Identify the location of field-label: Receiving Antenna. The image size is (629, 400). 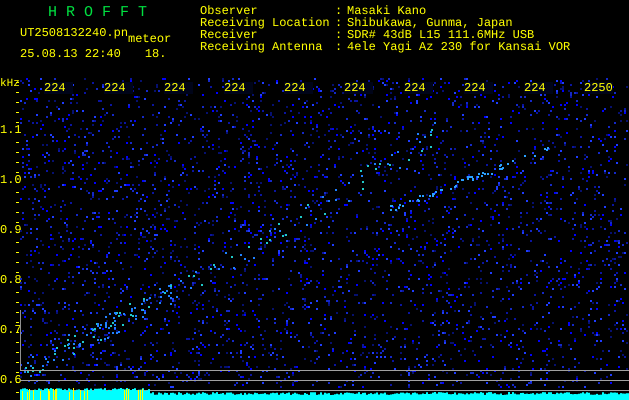
(262, 47).